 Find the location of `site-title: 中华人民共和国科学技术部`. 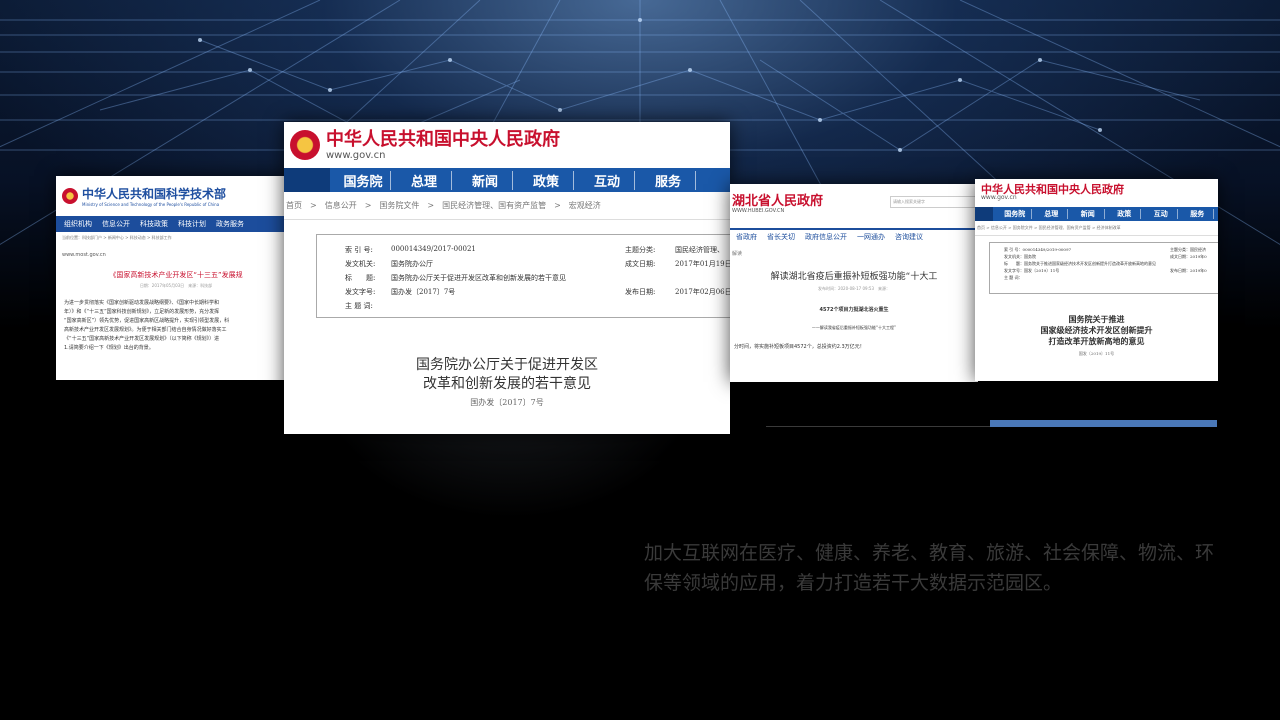

site-title: 中华人民共和国科学技术部 is located at coordinates (154, 194).